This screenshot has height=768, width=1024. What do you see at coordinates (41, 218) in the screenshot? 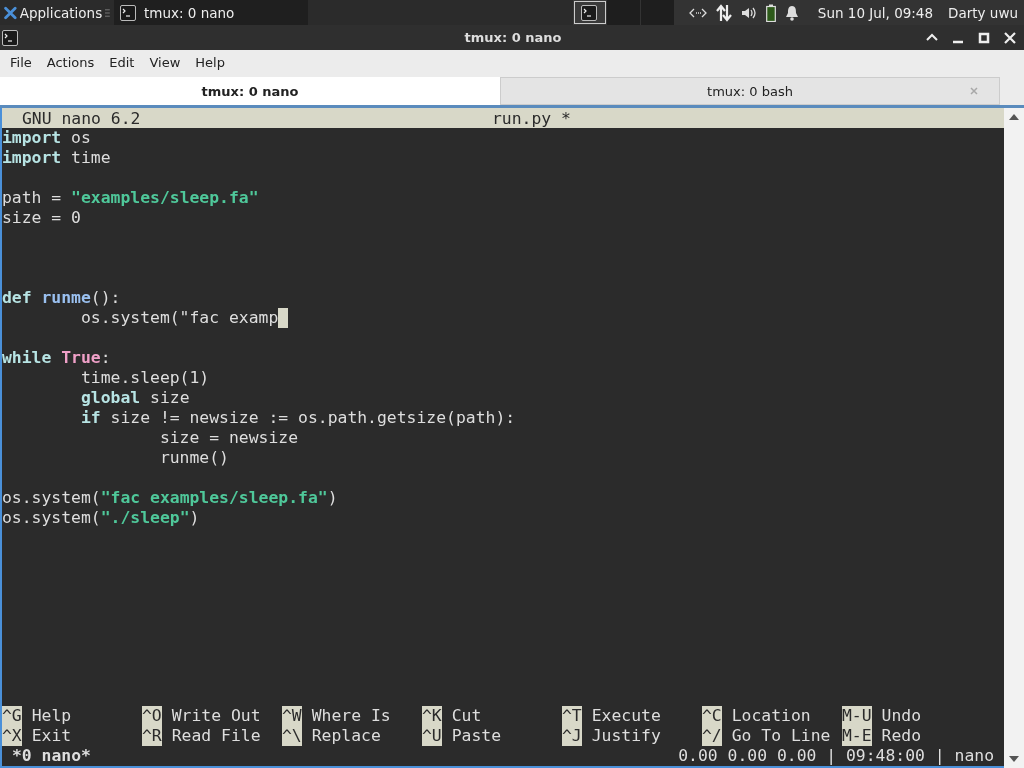
I see `code-line: size = 0` at bounding box center [41, 218].